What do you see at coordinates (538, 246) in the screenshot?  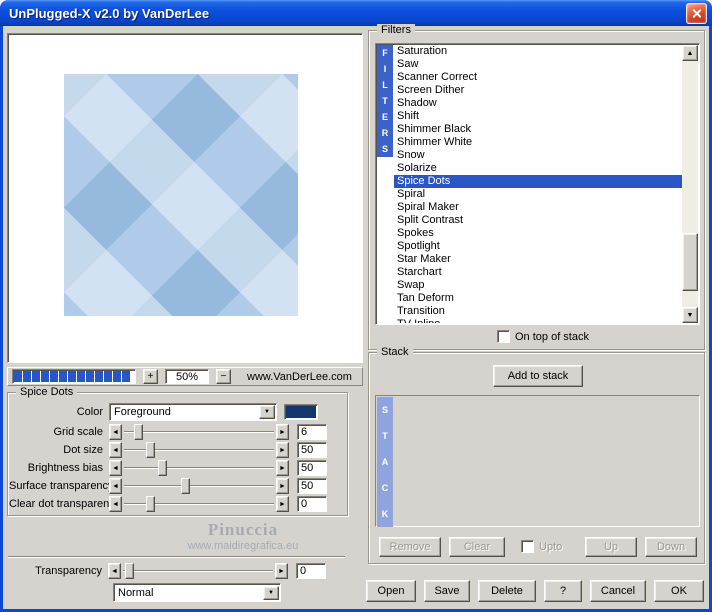 I see `filter-item: Spotlight` at bounding box center [538, 246].